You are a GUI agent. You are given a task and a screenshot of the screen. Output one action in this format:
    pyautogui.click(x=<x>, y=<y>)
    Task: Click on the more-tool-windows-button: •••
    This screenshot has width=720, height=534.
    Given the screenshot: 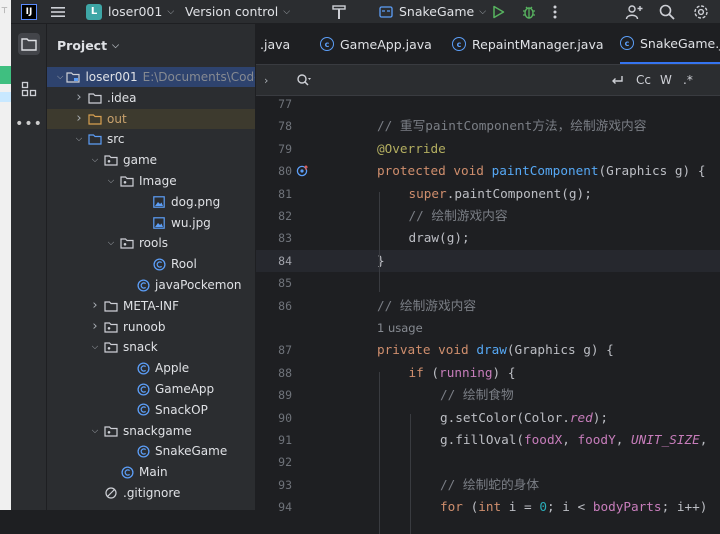 What is the action you would take?
    pyautogui.click(x=29, y=124)
    